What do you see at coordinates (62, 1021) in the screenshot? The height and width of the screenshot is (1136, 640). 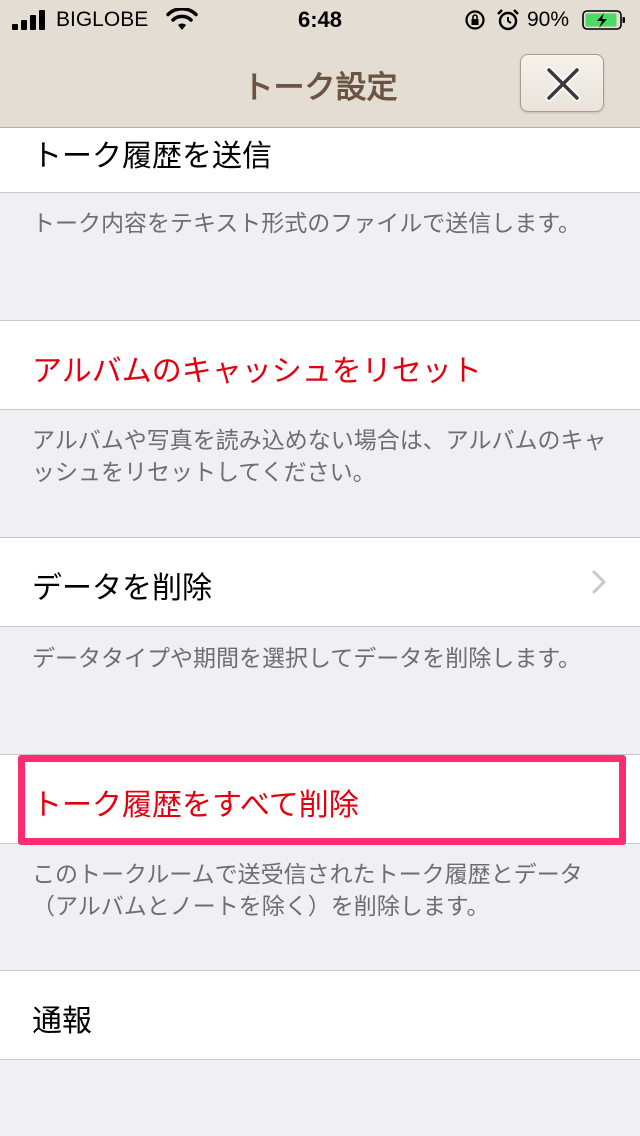 I see `report-label: 通報` at bounding box center [62, 1021].